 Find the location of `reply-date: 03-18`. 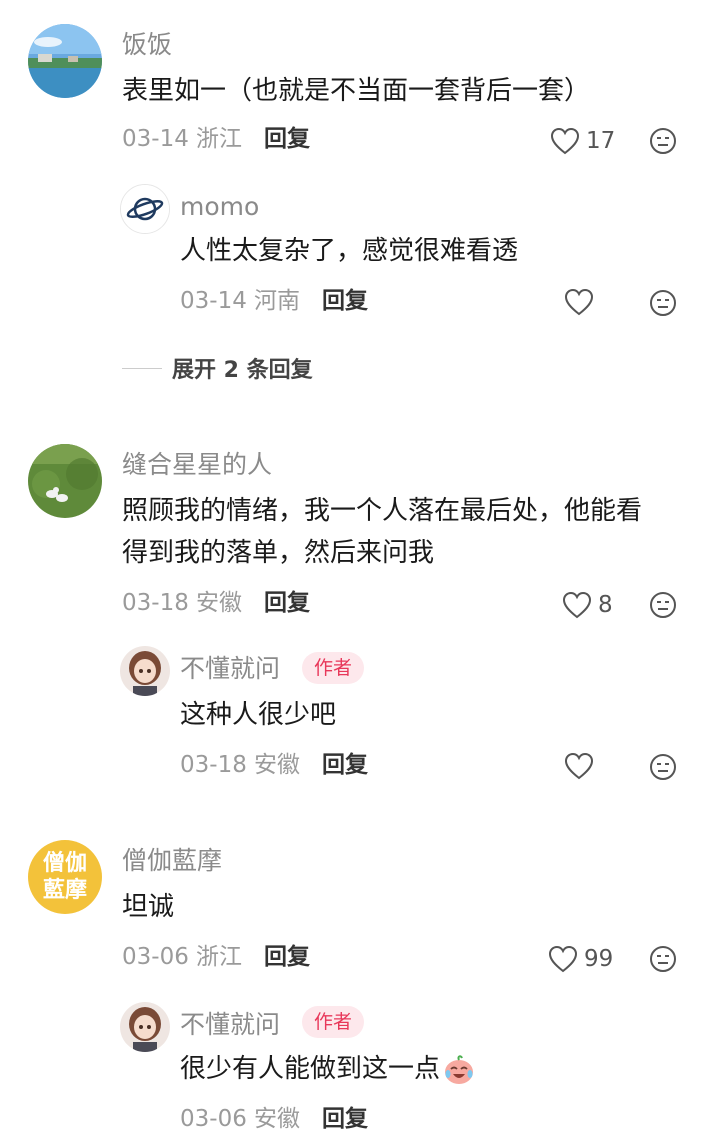

reply-date: 03-18 is located at coordinates (213, 765).